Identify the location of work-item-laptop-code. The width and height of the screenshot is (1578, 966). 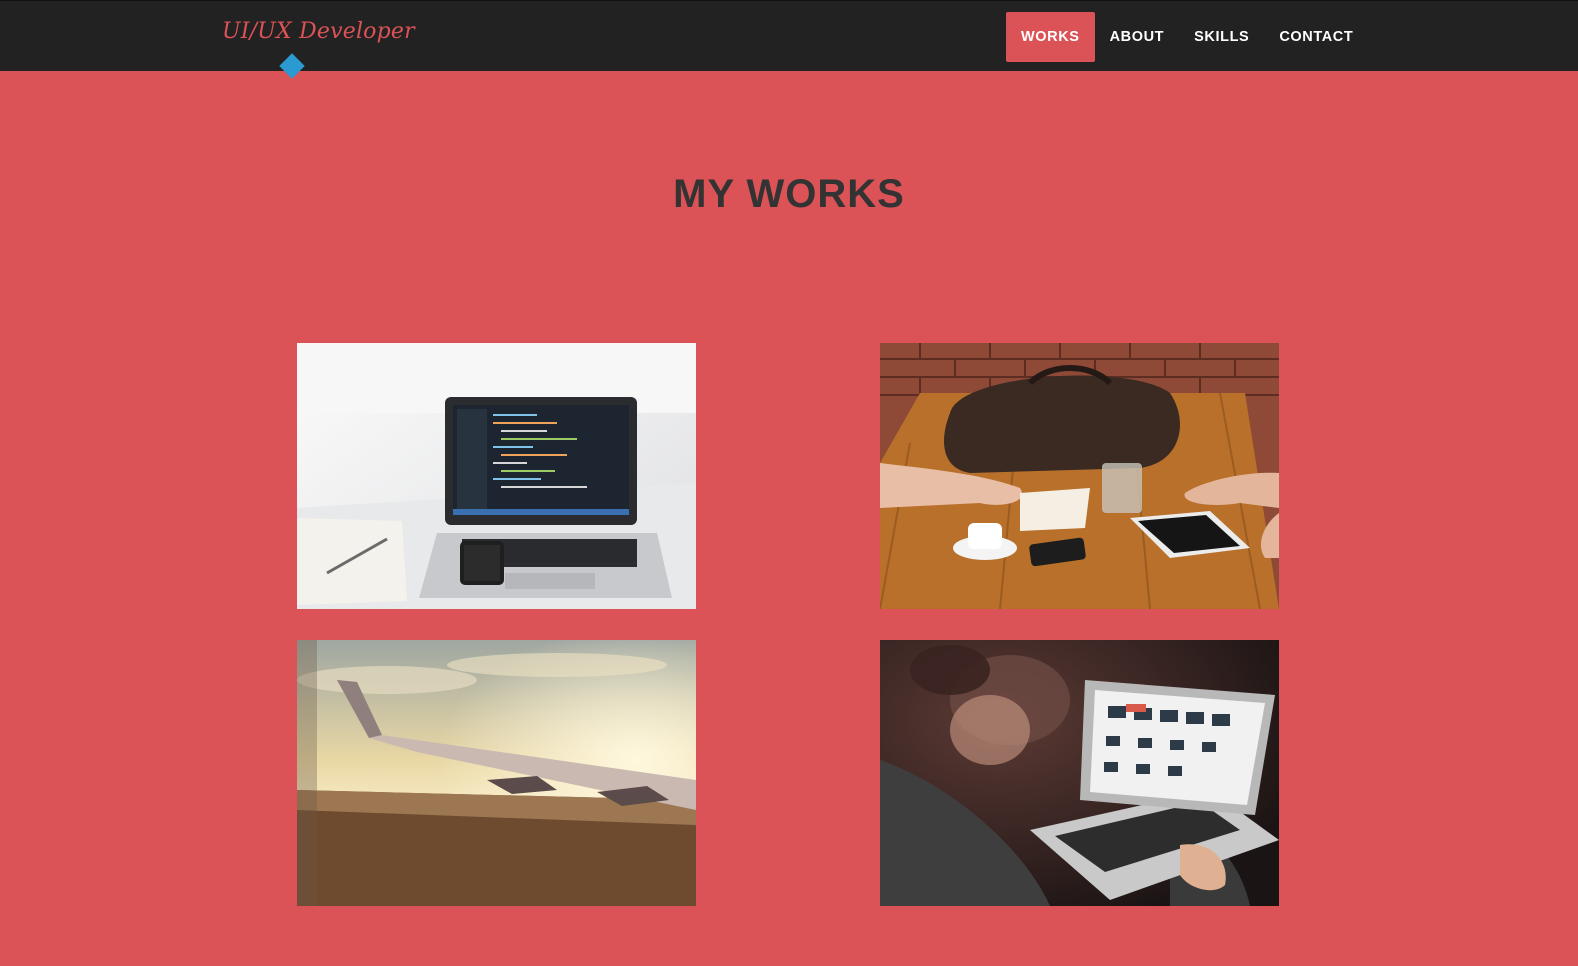
(496, 476).